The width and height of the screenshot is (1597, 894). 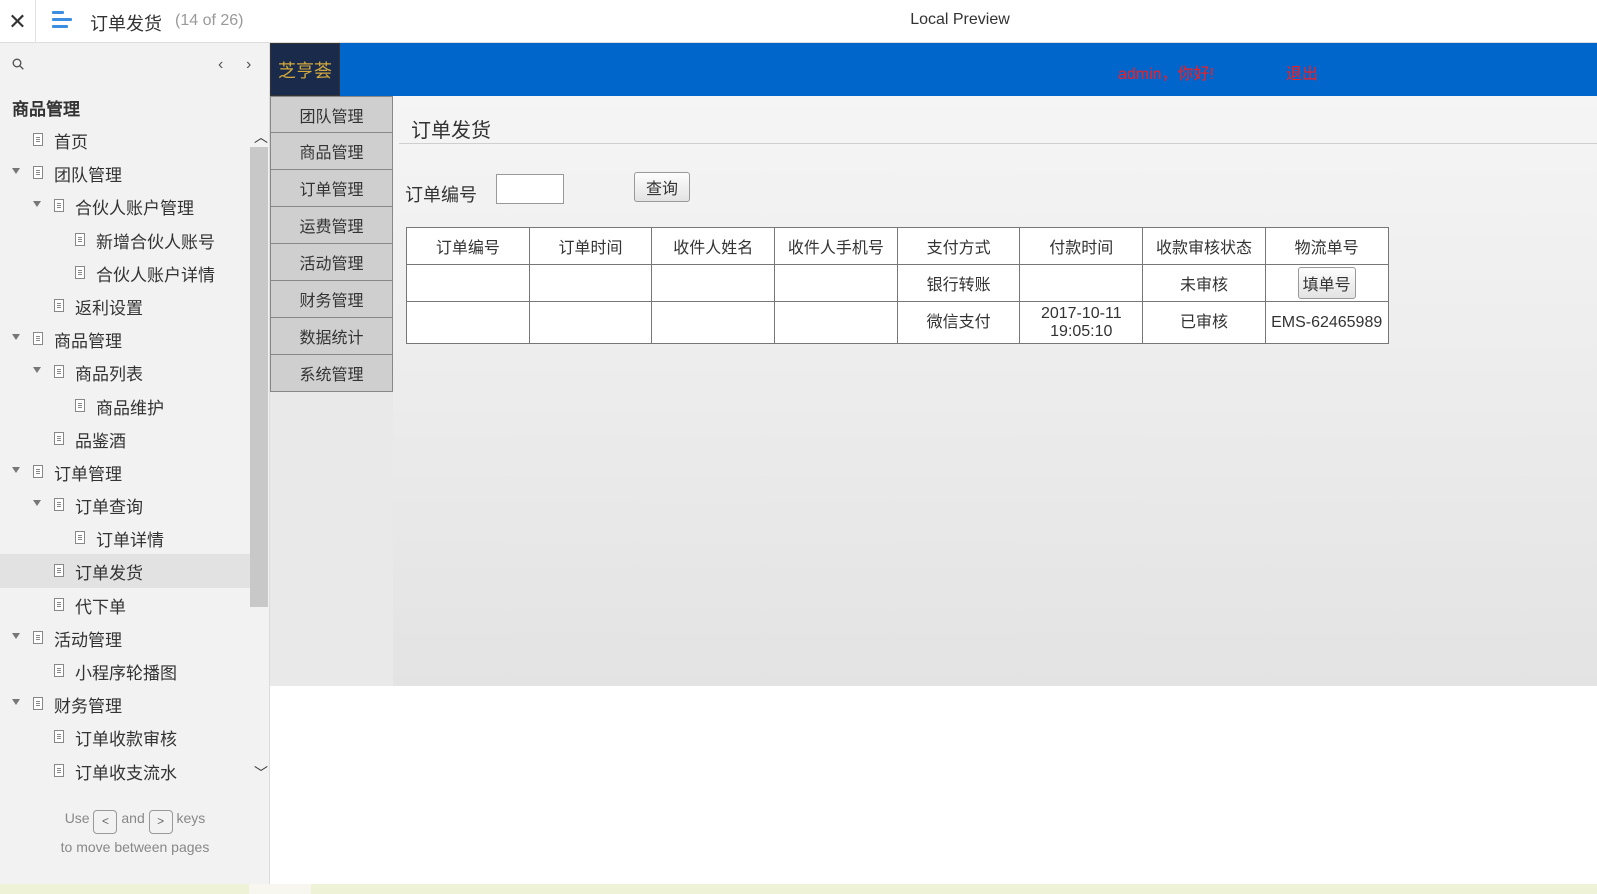 What do you see at coordinates (125, 670) in the screenshot?
I see `tree-item: 小程序轮播图` at bounding box center [125, 670].